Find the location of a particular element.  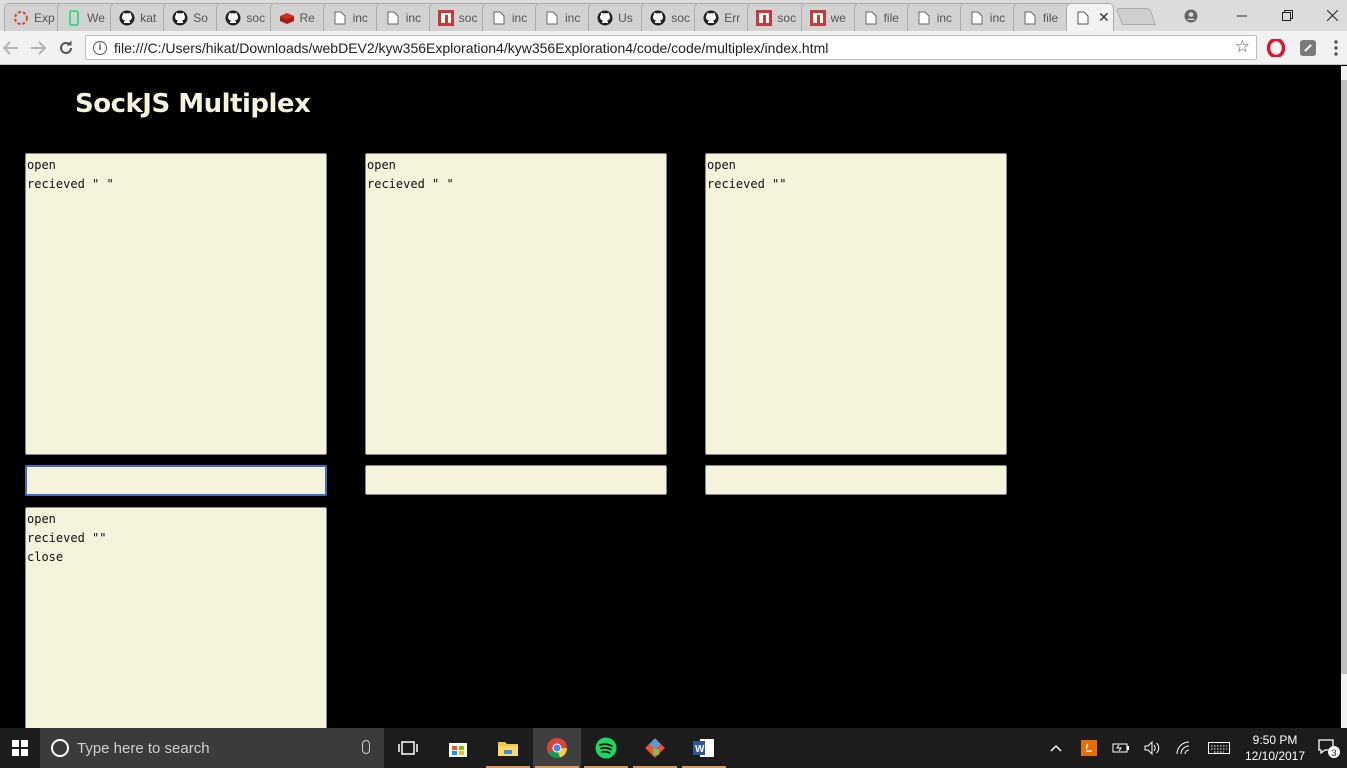

loading-icon is located at coordinates (21, 18).